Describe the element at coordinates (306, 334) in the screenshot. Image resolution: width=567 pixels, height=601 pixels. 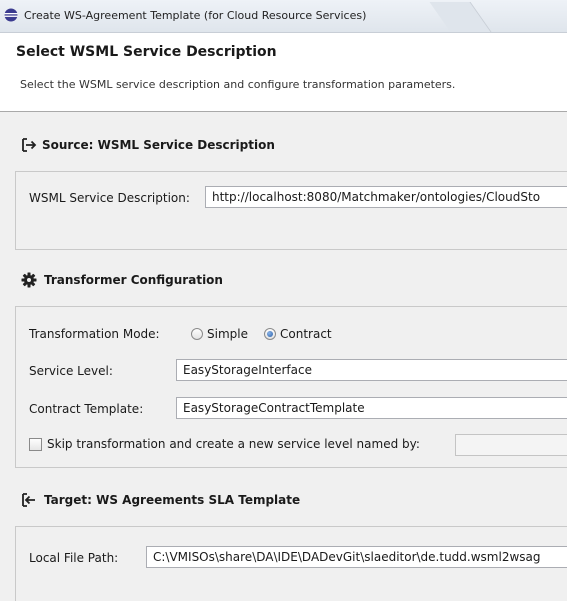
I see `mode-contract-label: Contract` at that location.